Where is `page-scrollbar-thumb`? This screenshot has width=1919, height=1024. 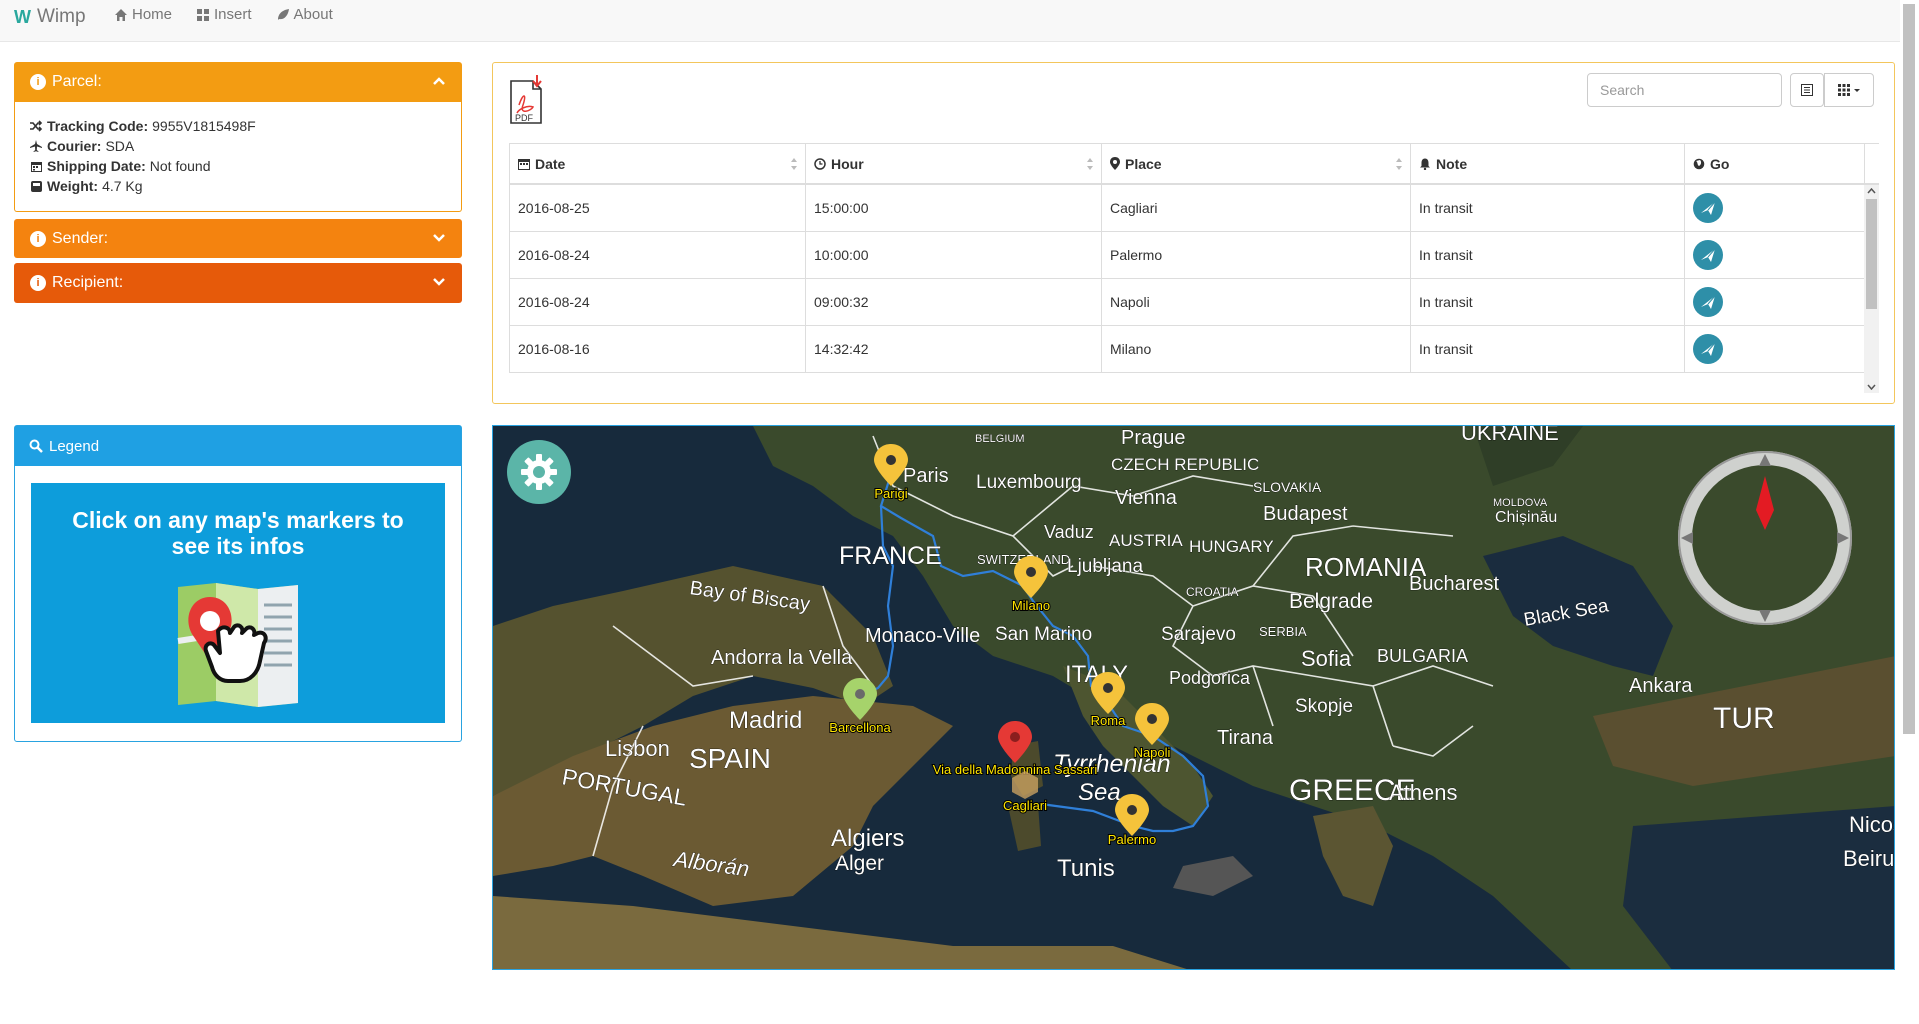 page-scrollbar-thumb is located at coordinates (1909, 369).